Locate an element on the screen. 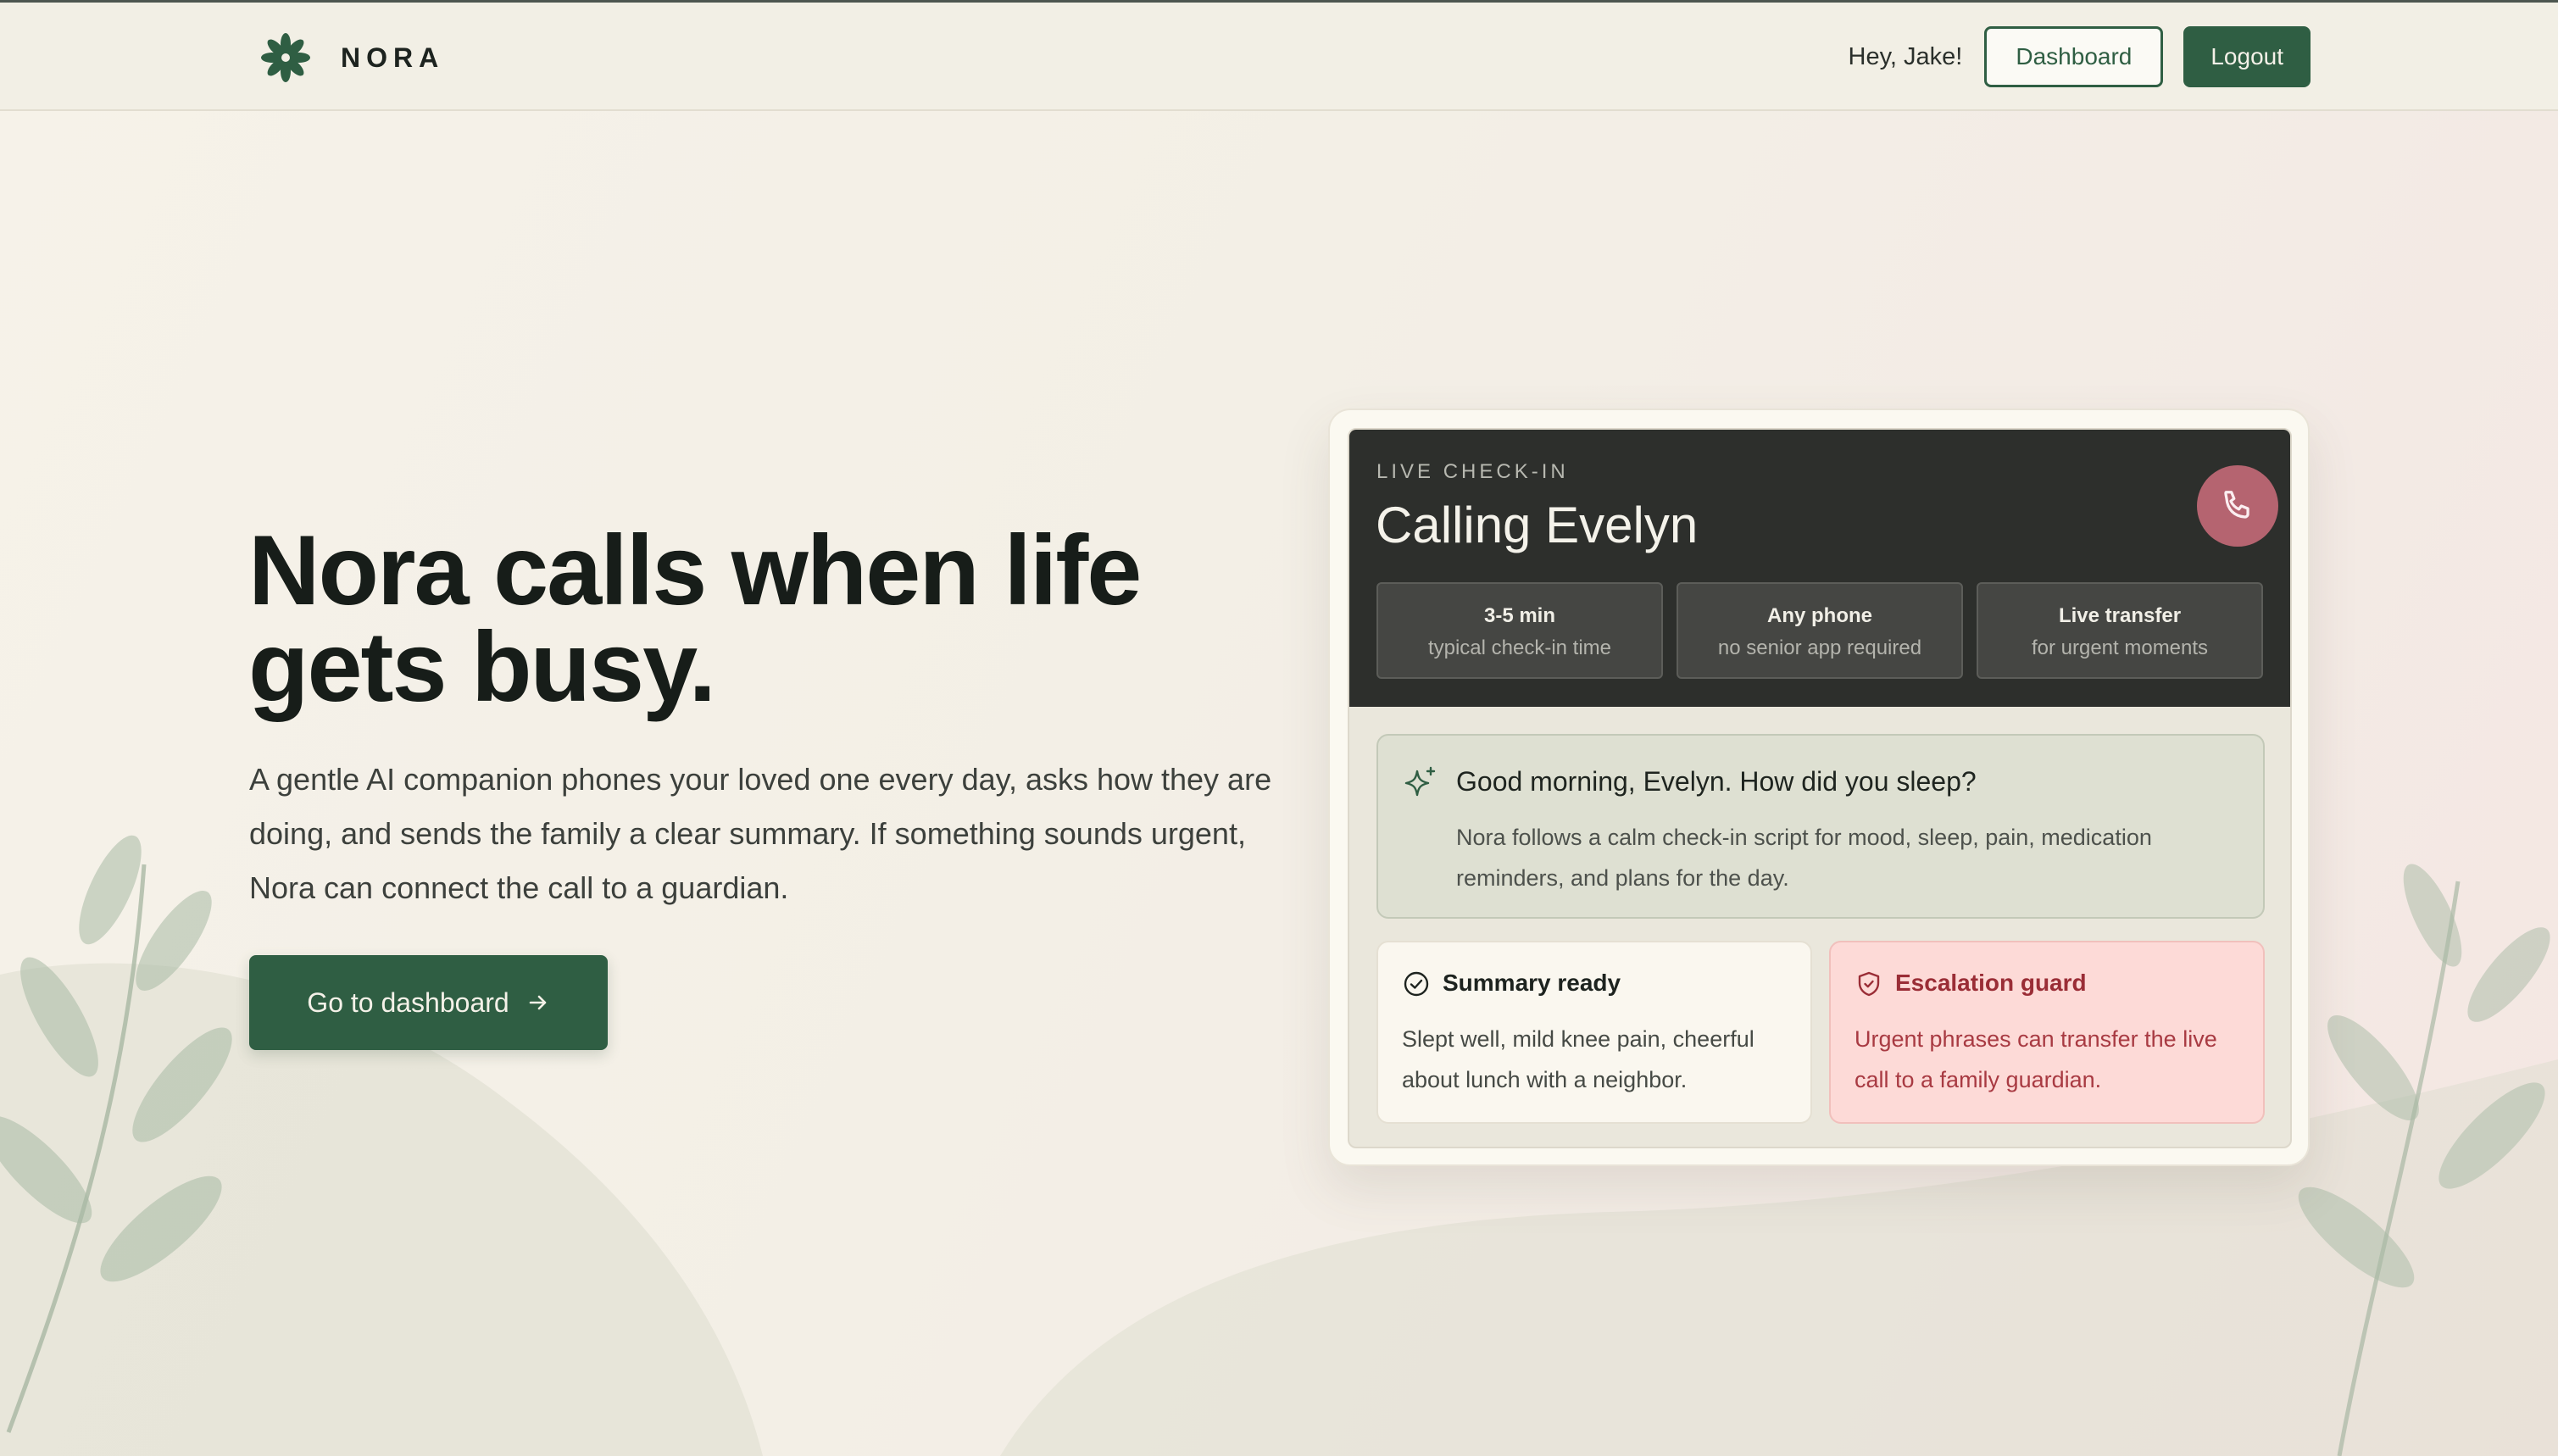 The height and width of the screenshot is (1456, 2558). stat-checkin-time: 3-5 min typical check-in time is located at coordinates (1519, 630).